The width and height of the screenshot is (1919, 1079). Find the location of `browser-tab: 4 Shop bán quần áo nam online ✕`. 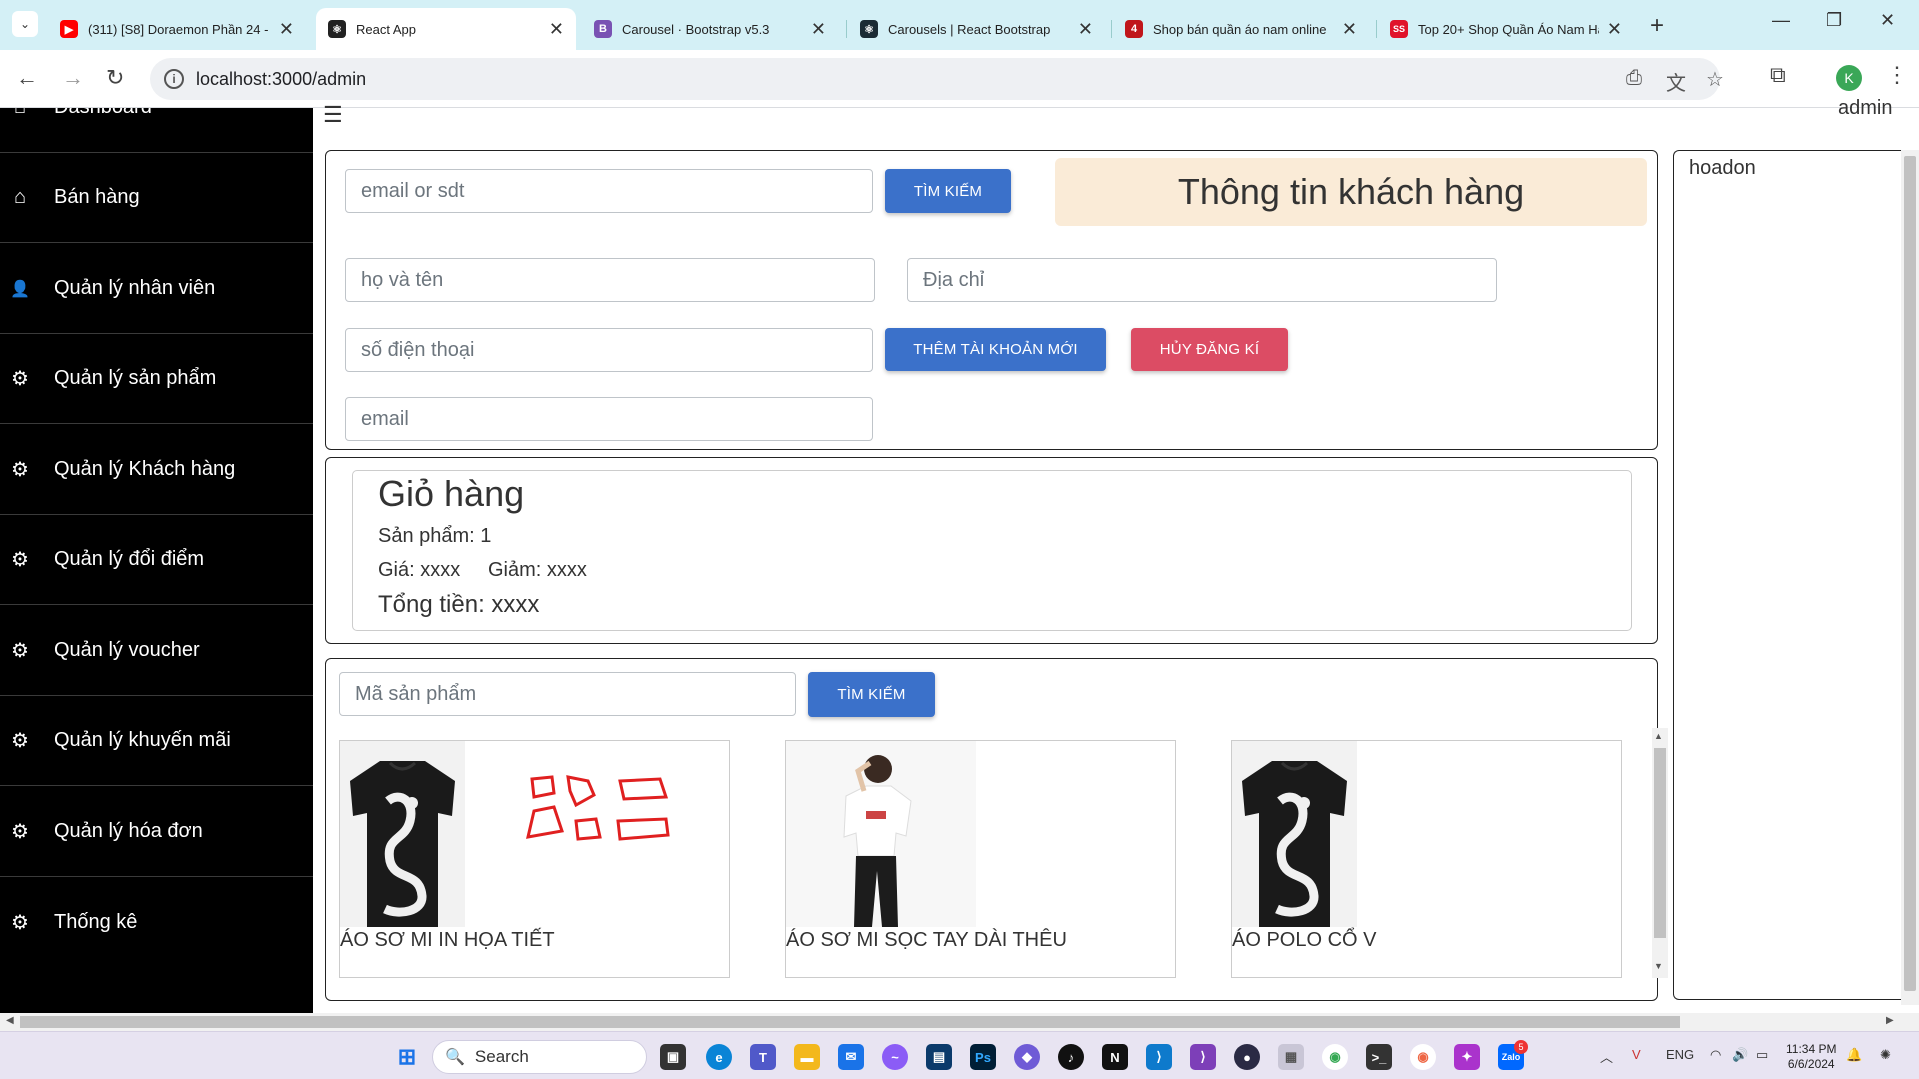

browser-tab: 4 Shop bán quần áo nam online ✕ is located at coordinates (1241, 29).